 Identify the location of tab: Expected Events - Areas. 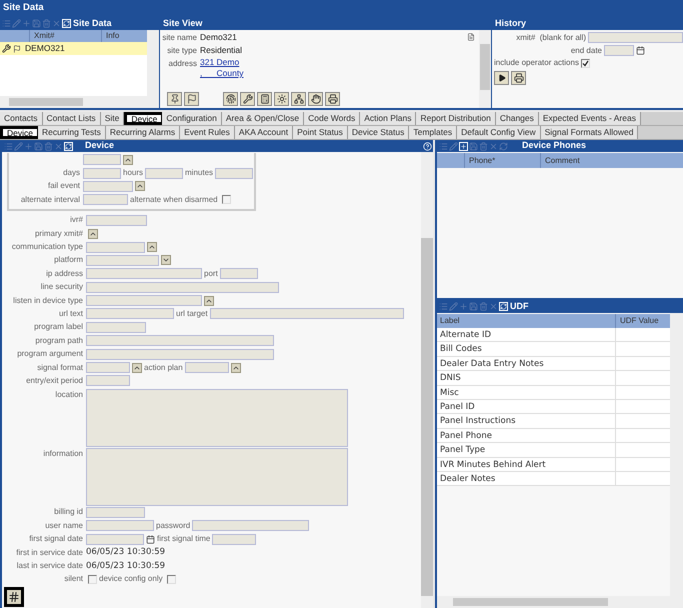
(589, 118).